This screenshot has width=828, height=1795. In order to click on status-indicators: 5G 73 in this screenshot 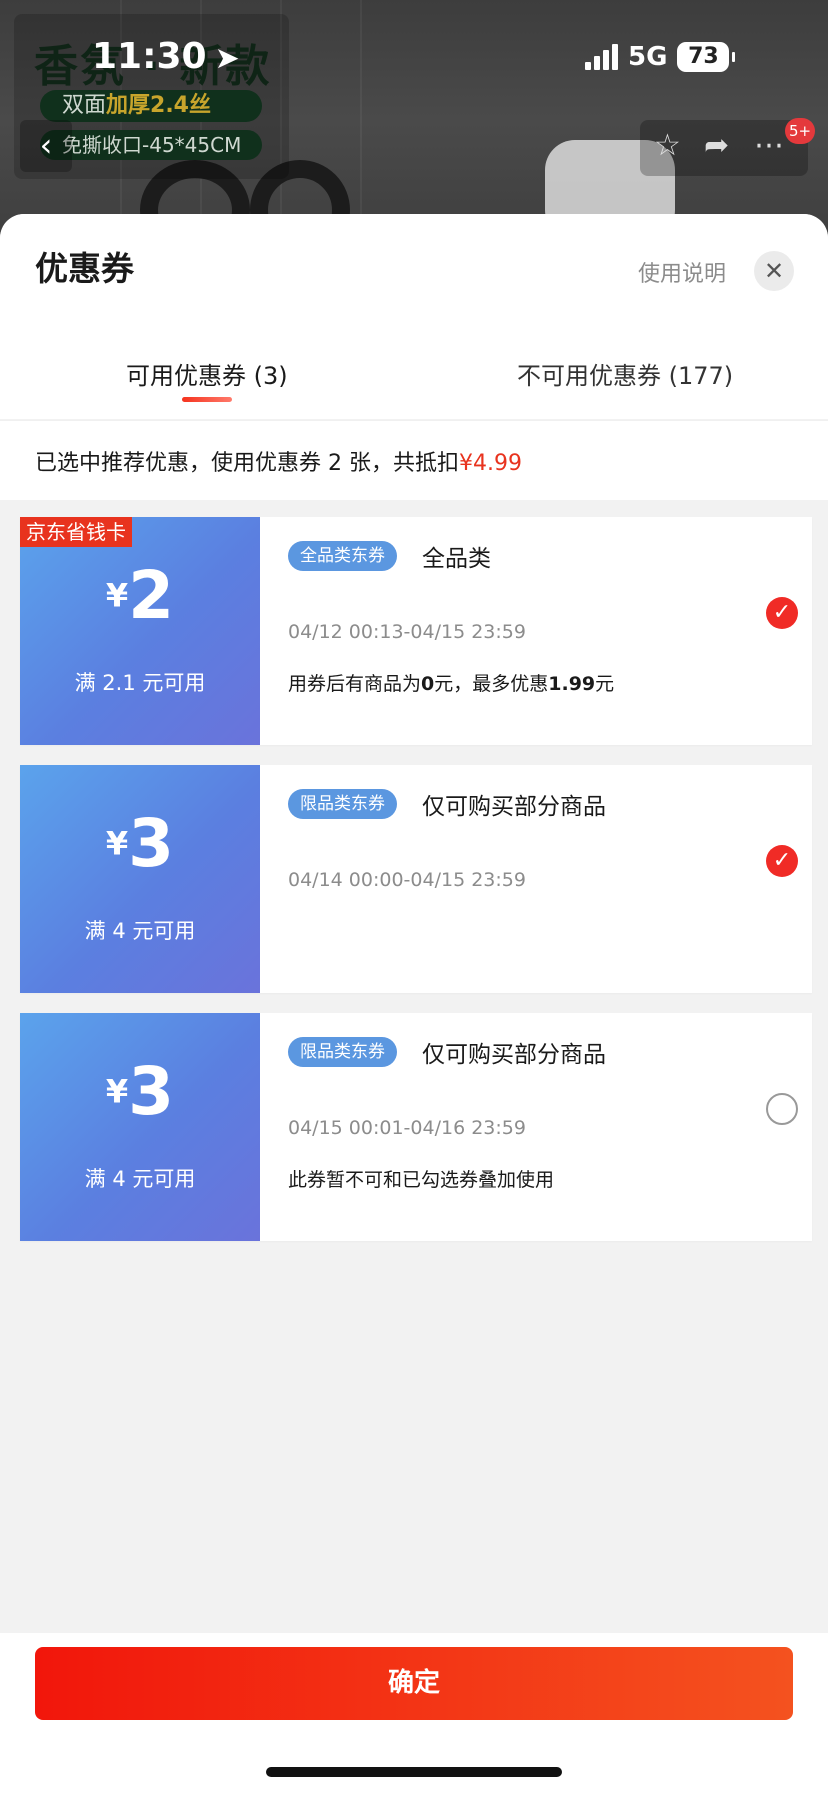, I will do `click(660, 57)`.